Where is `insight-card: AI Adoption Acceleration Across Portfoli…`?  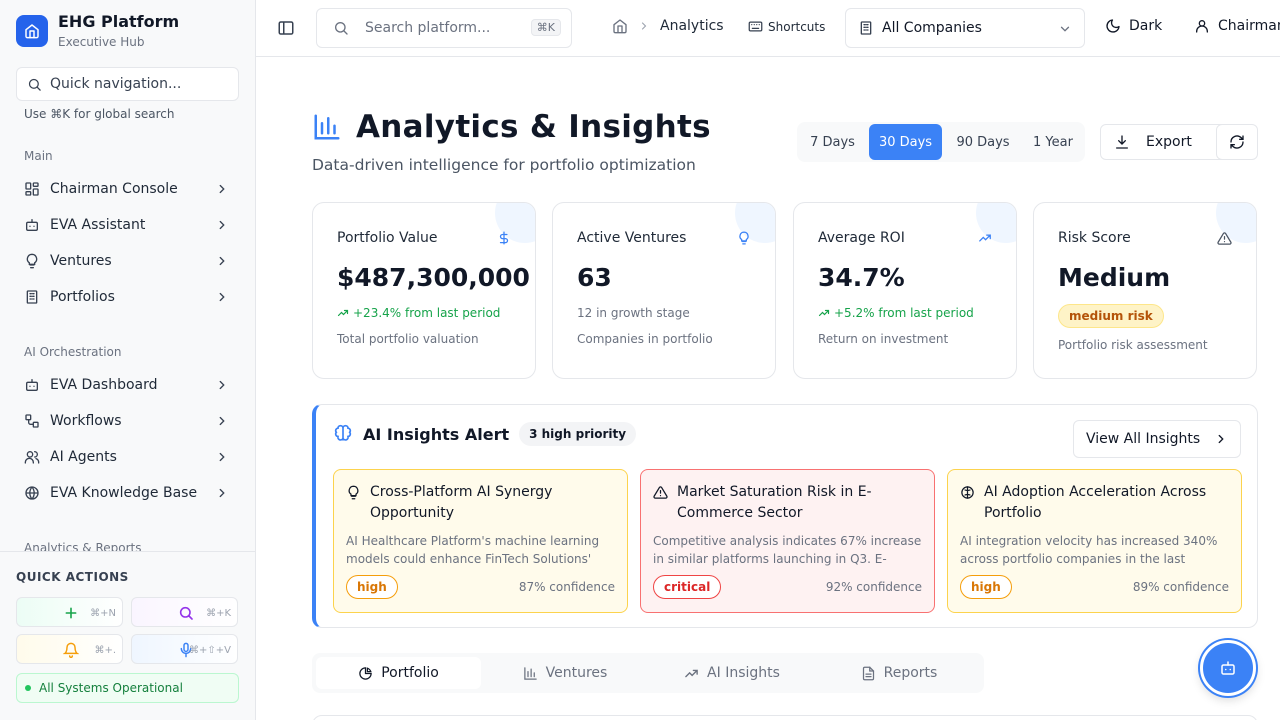
insight-card: AI Adoption Acceleration Across Portfoli… is located at coordinates (1094, 541).